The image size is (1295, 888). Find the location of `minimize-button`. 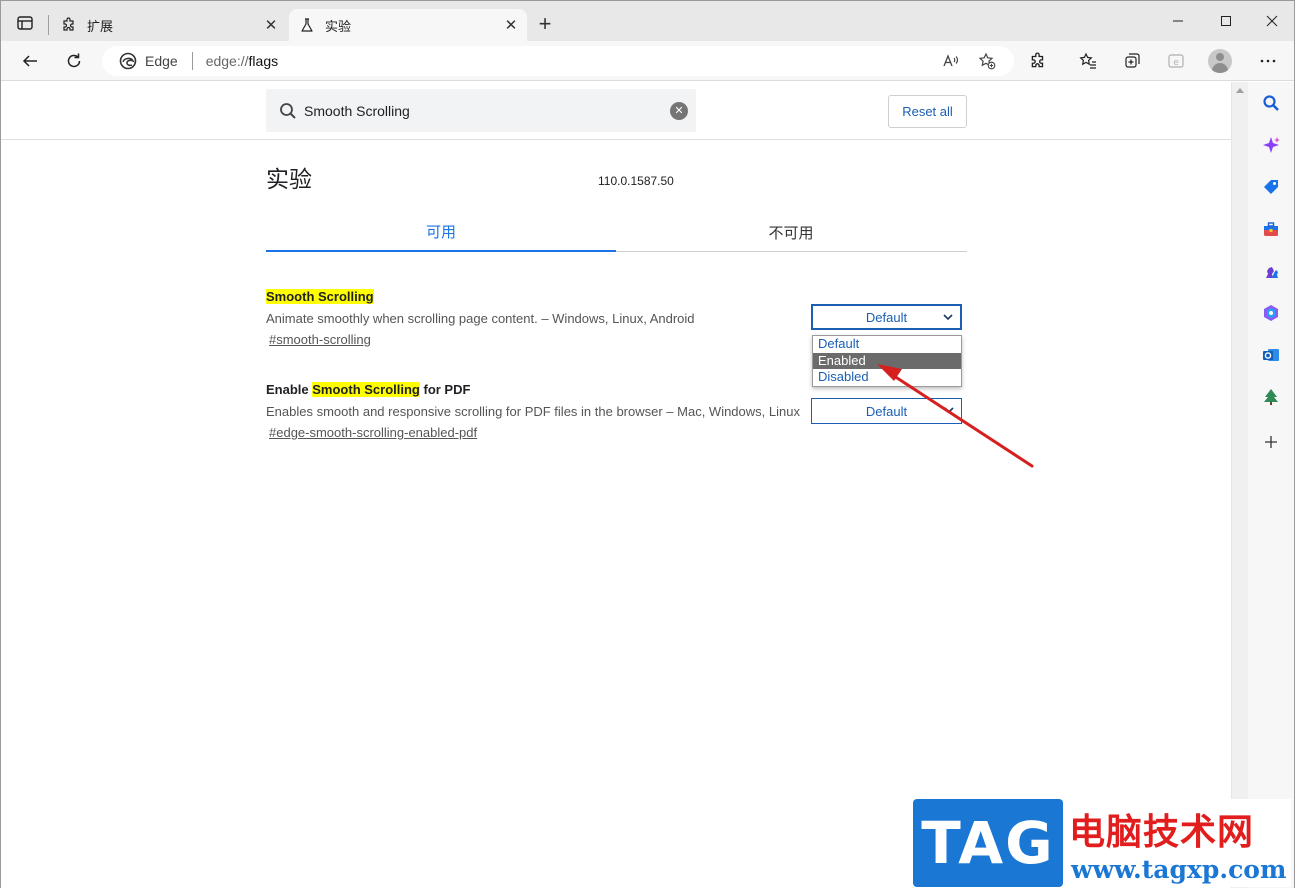

minimize-button is located at coordinates (1178, 21).